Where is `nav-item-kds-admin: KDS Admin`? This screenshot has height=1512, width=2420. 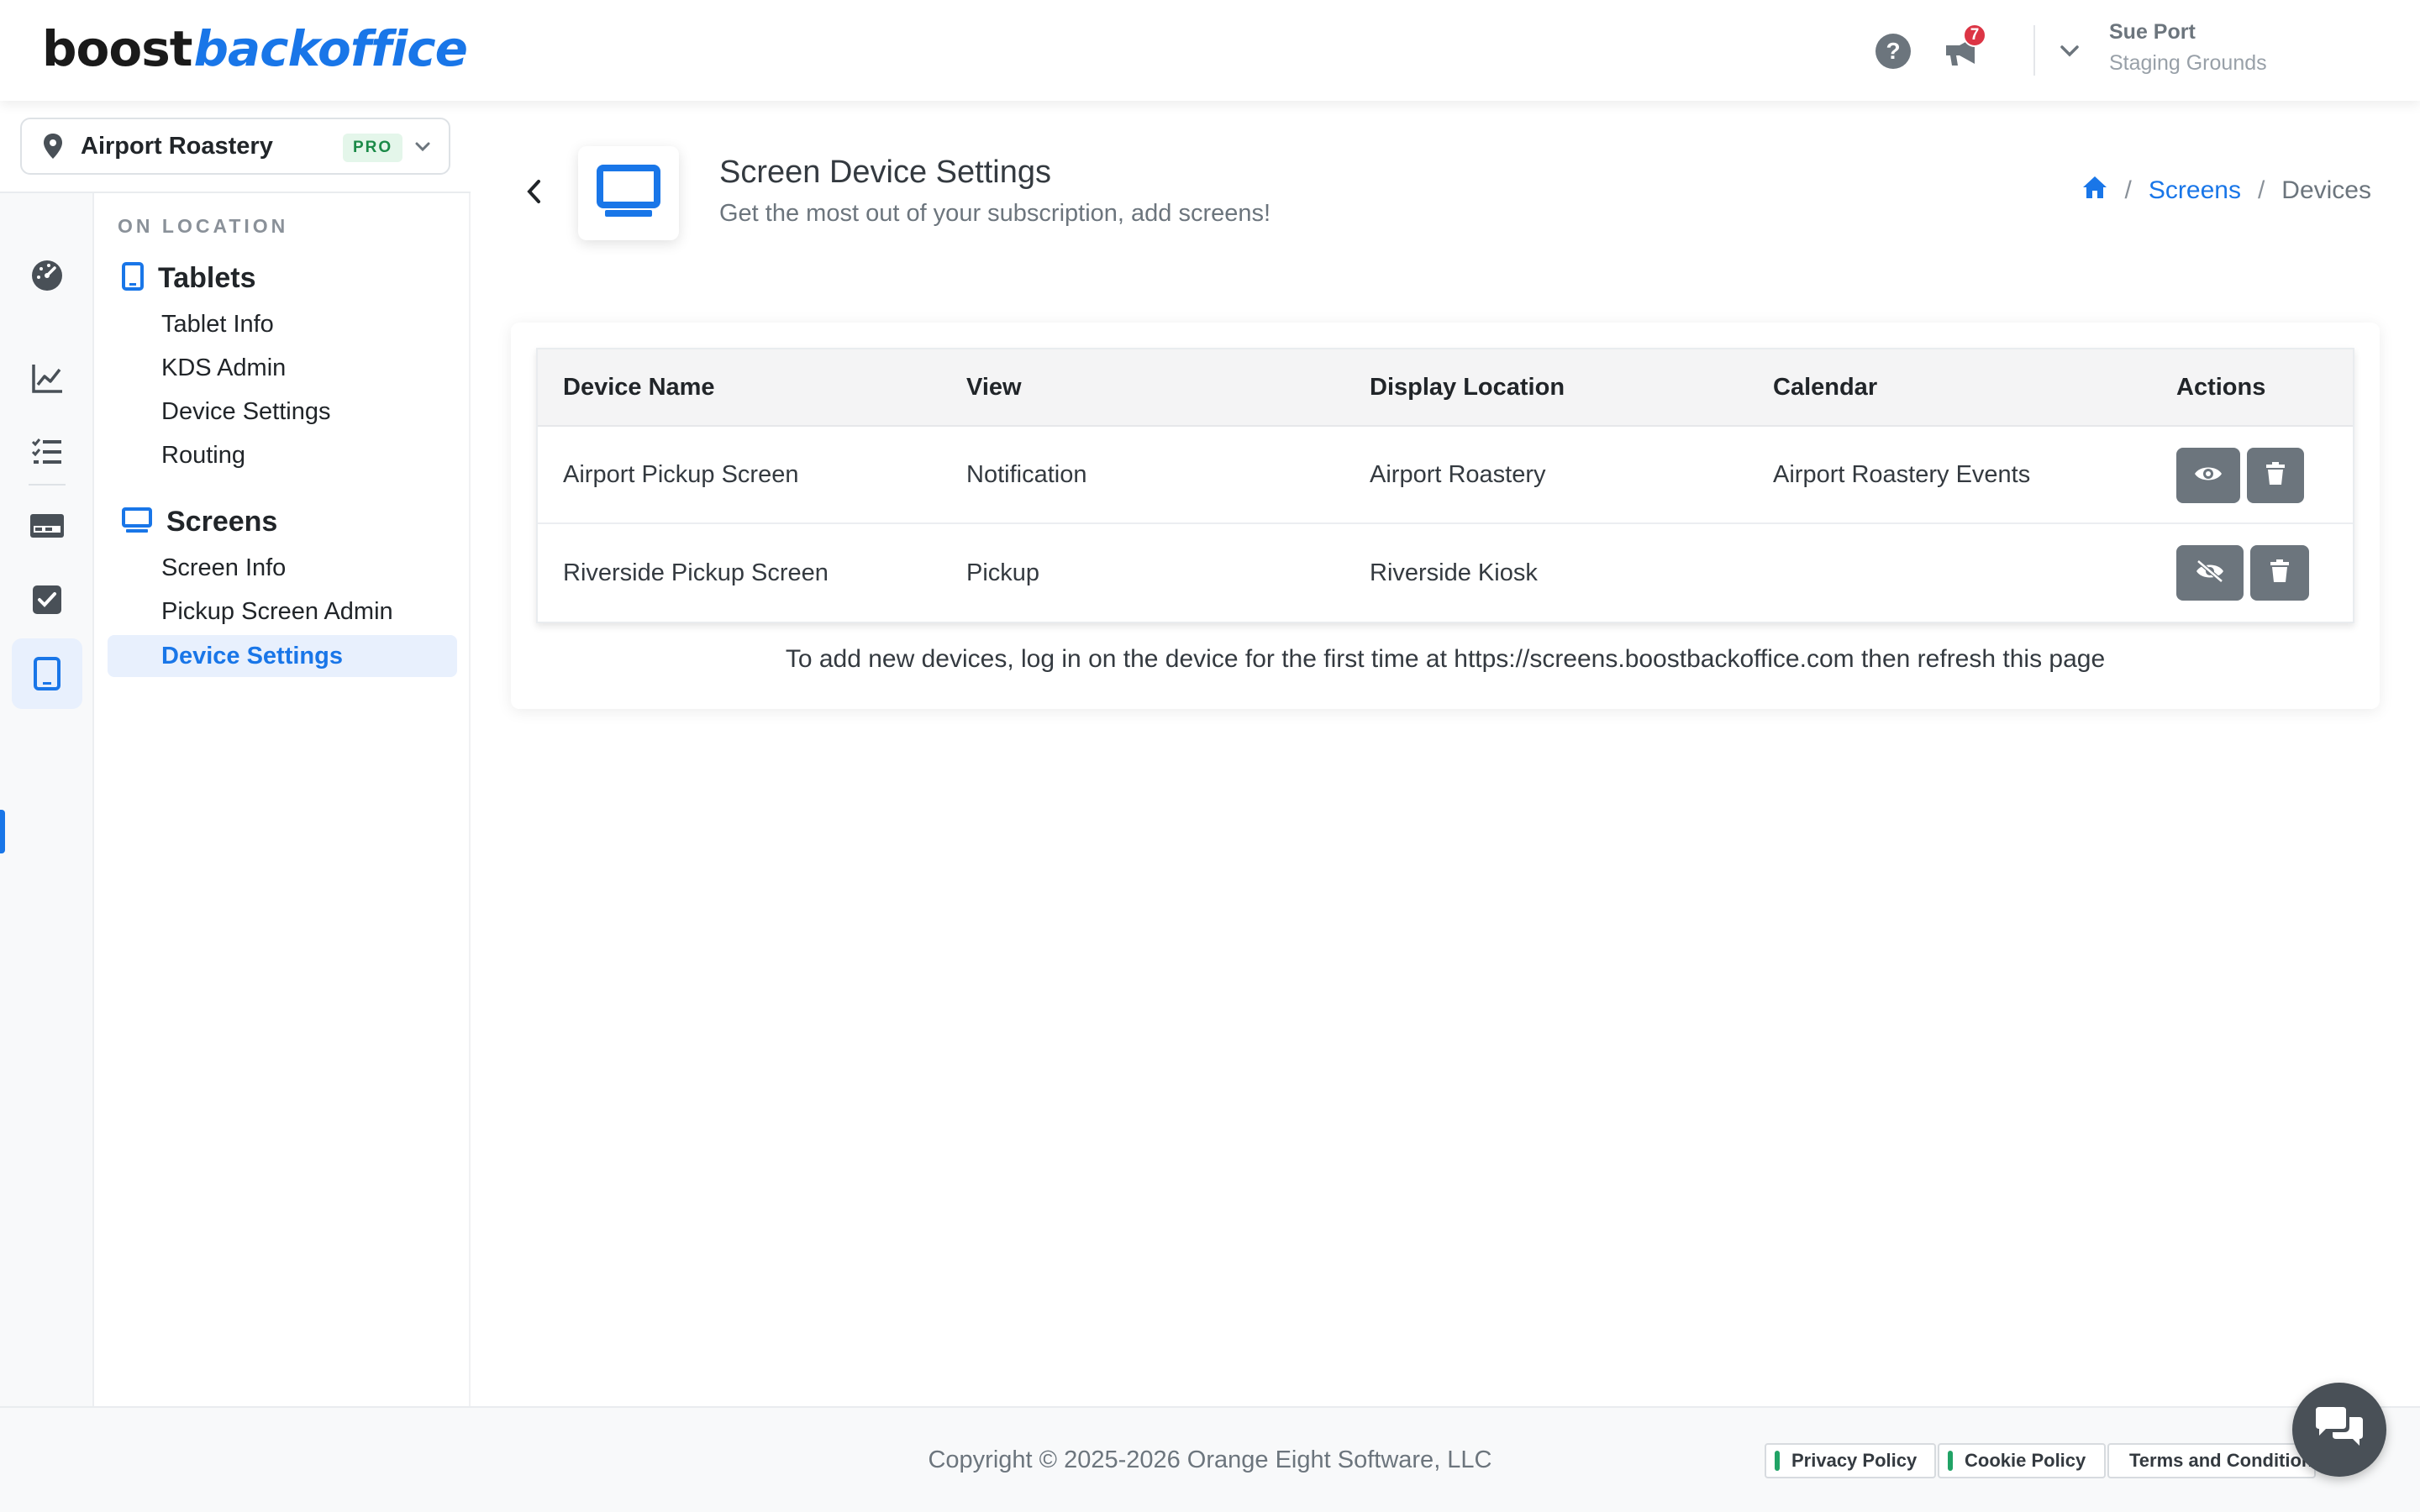
nav-item-kds-admin: KDS Admin is located at coordinates (224, 368).